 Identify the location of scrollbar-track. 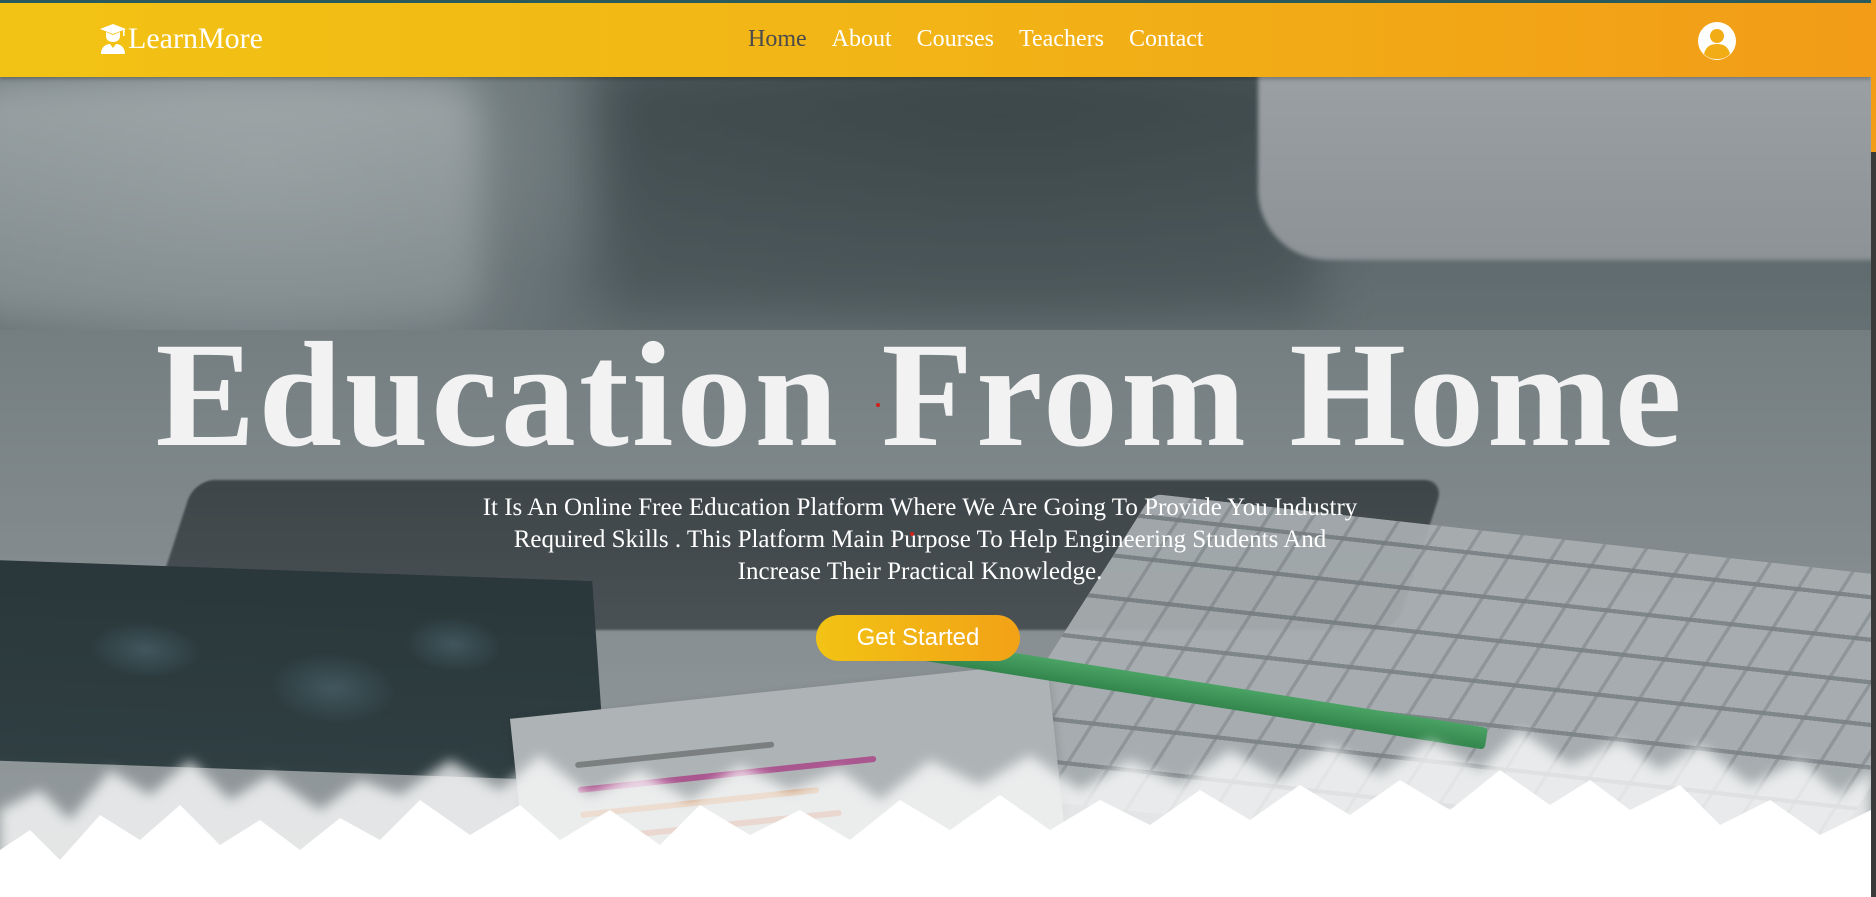
(1873, 524).